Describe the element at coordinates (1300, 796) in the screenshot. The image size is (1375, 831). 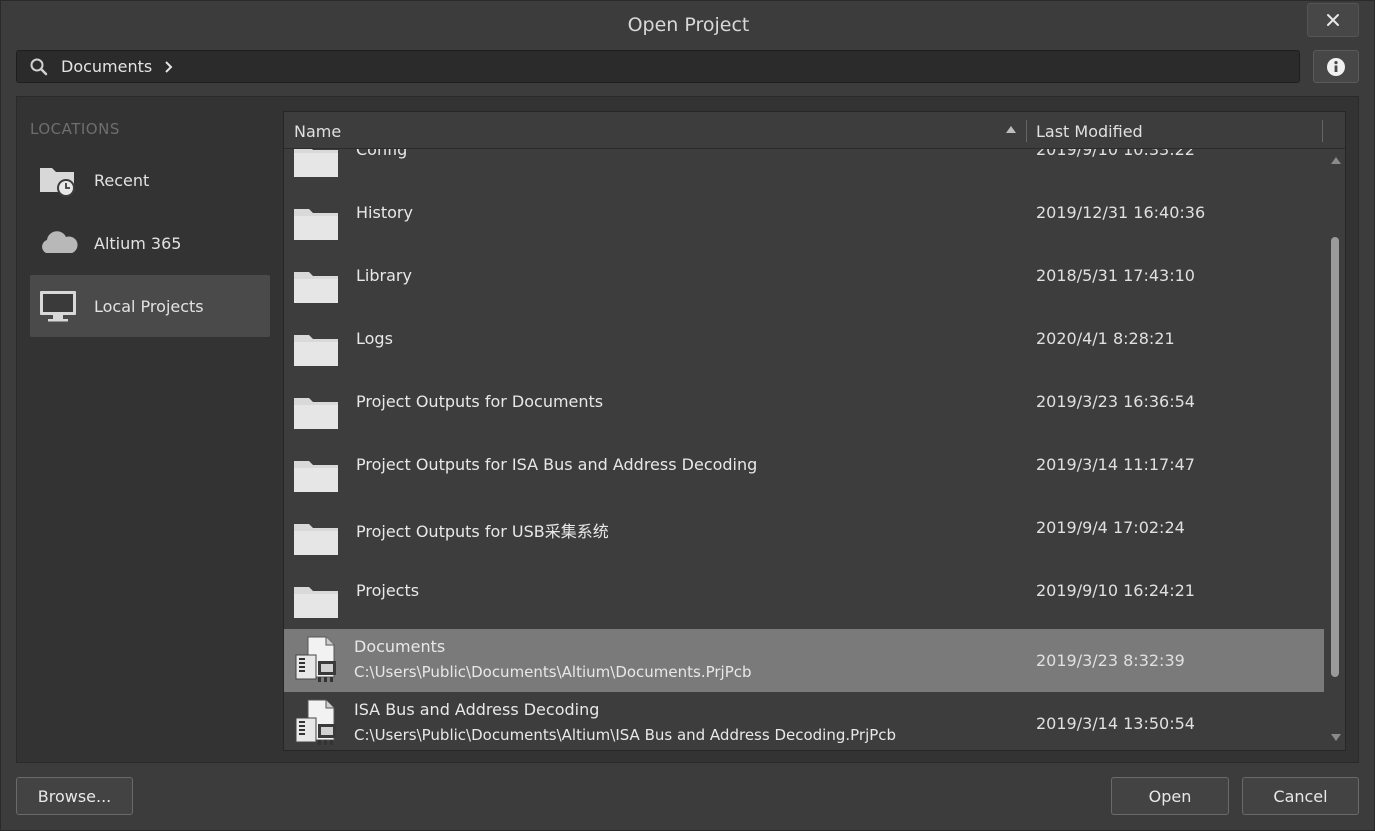
I see `cancel-button: Cancel` at that location.